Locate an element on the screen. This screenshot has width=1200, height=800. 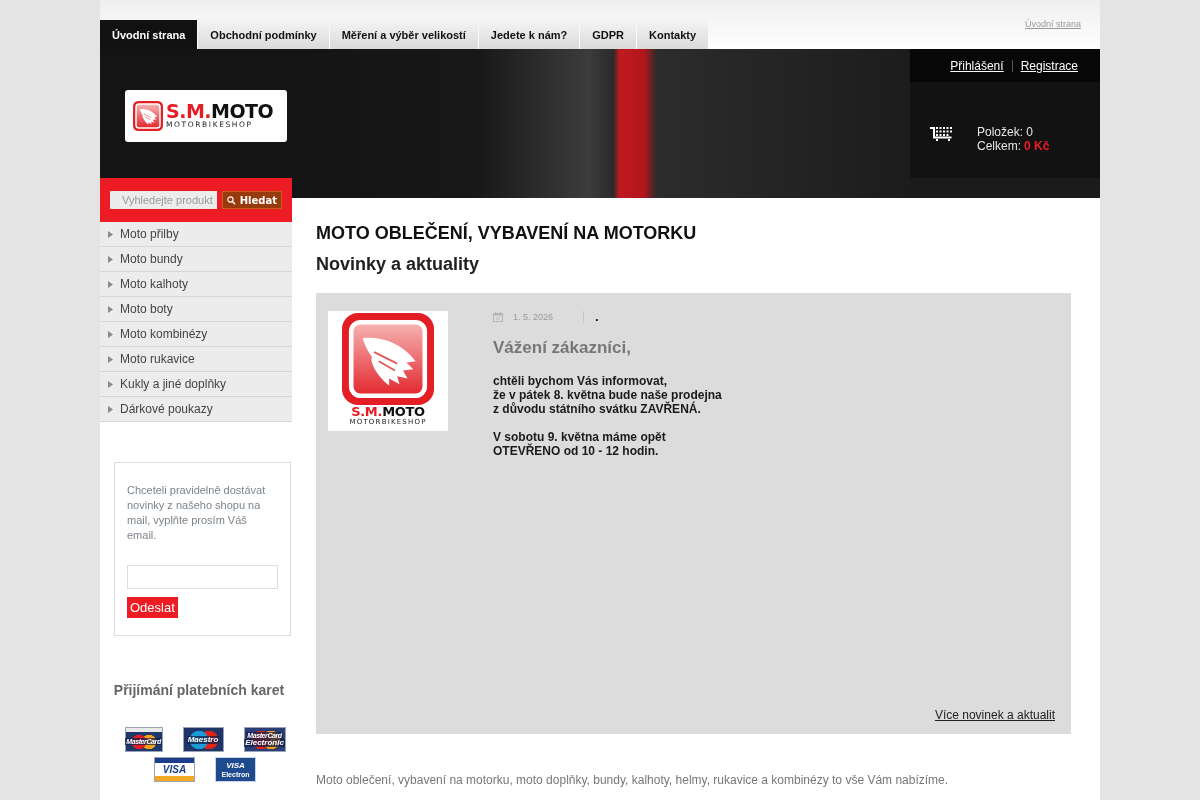
cart-total: 0 Kč is located at coordinates (1037, 146).